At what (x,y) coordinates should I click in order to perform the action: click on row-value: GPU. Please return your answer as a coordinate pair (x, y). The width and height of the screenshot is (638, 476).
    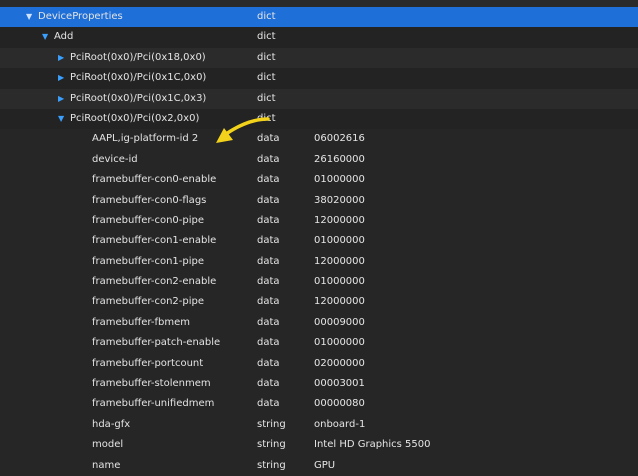
    Looking at the image, I should click on (324, 466).